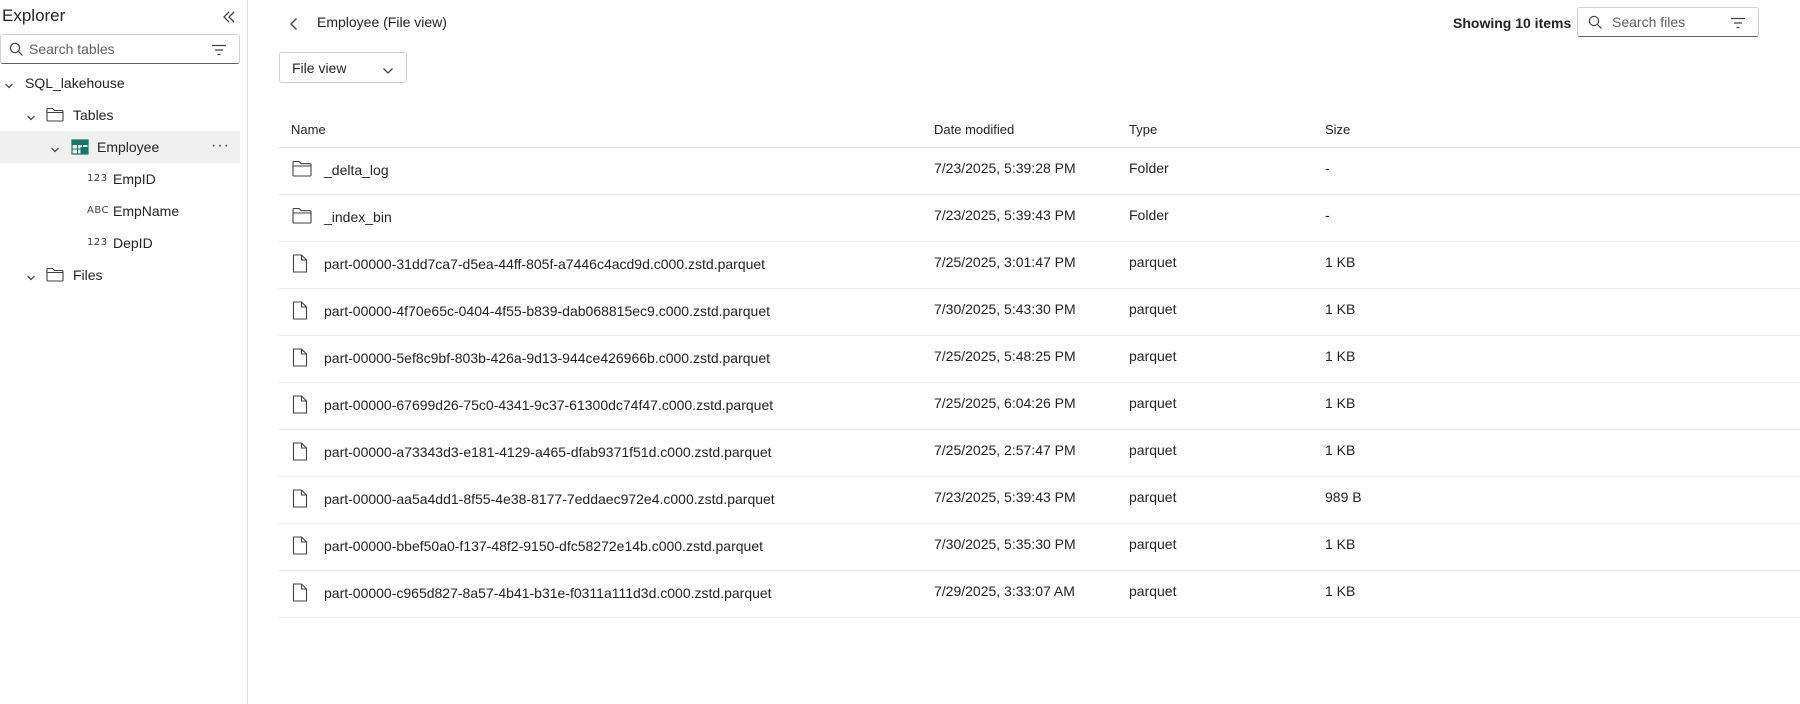  Describe the element at coordinates (319, 68) in the screenshot. I see `view-selector-label: File view` at that location.